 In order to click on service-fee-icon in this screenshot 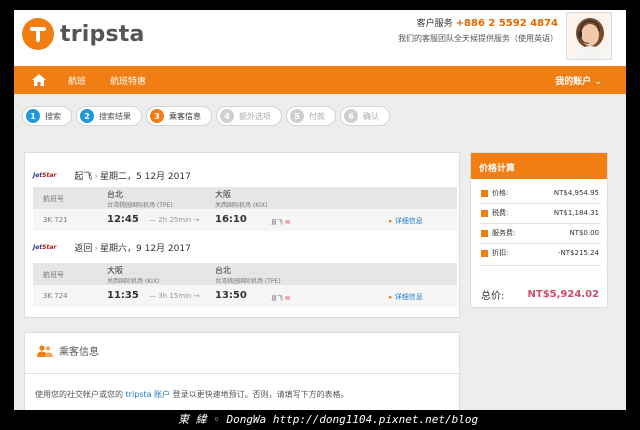, I will do `click(484, 233)`.